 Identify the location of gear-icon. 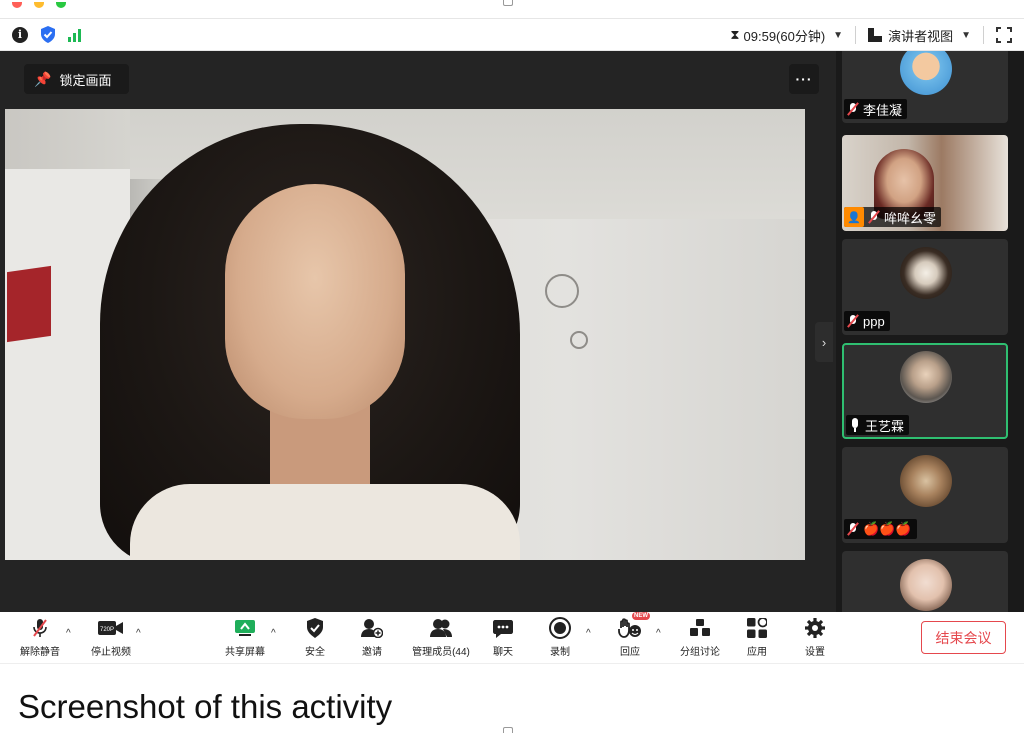
(815, 628).